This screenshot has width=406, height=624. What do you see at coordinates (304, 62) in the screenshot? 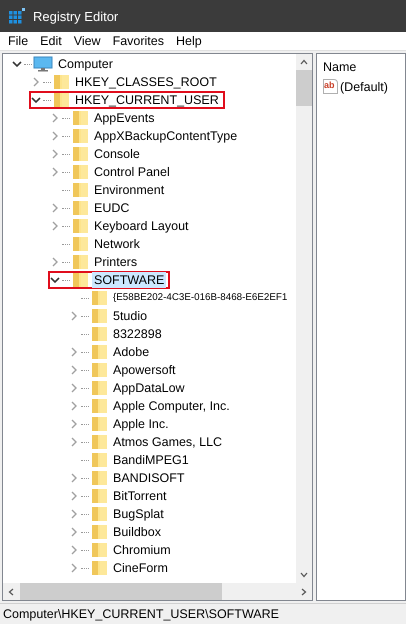
I see `scroll-up-icon` at bounding box center [304, 62].